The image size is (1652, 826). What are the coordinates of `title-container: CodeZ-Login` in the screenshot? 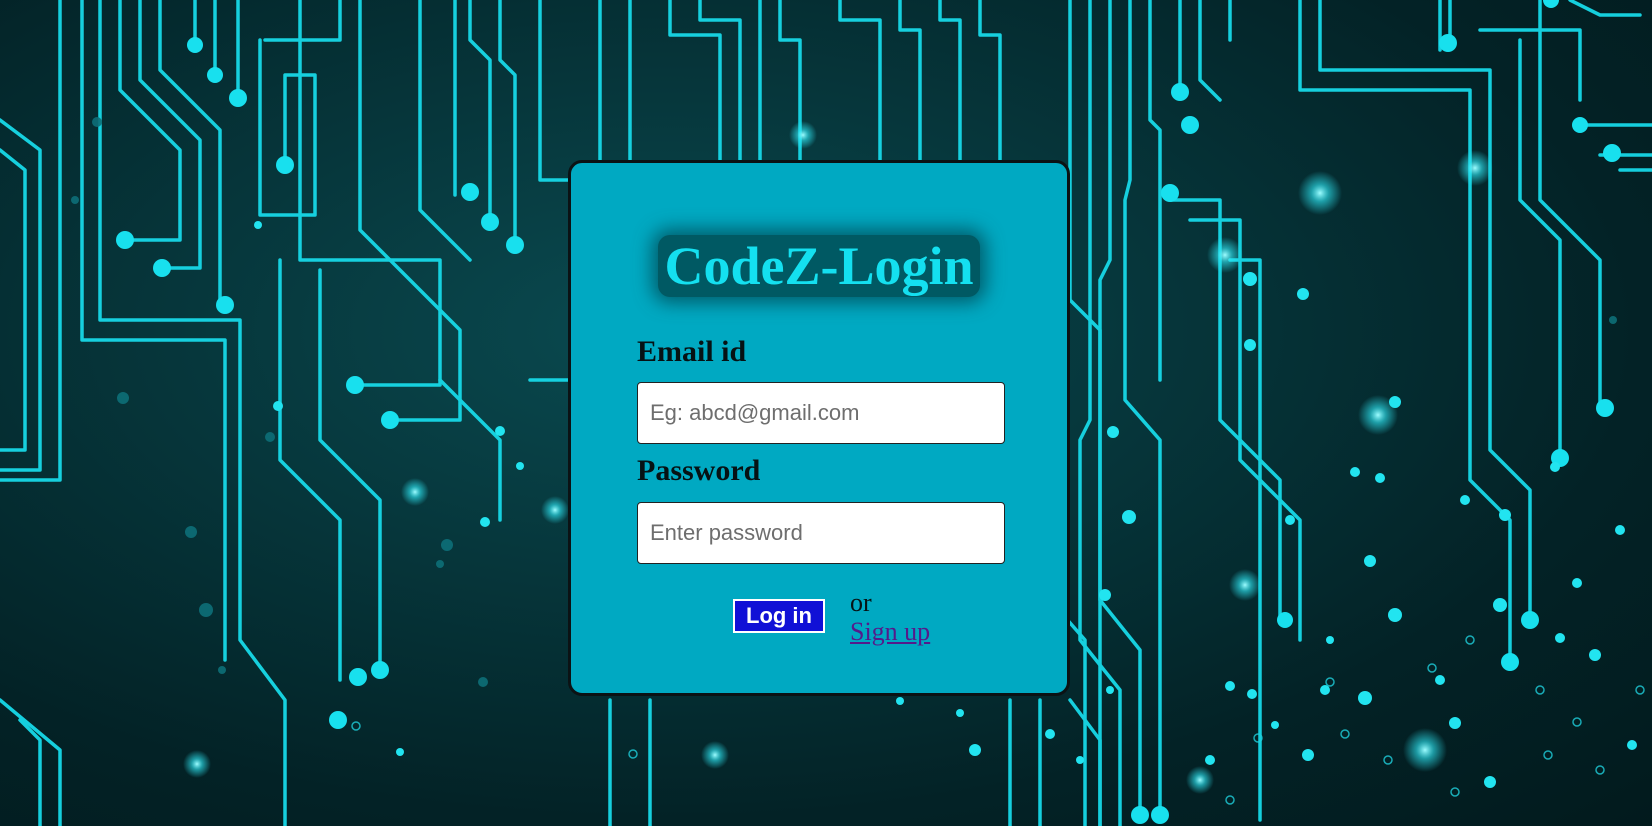 It's located at (819, 266).